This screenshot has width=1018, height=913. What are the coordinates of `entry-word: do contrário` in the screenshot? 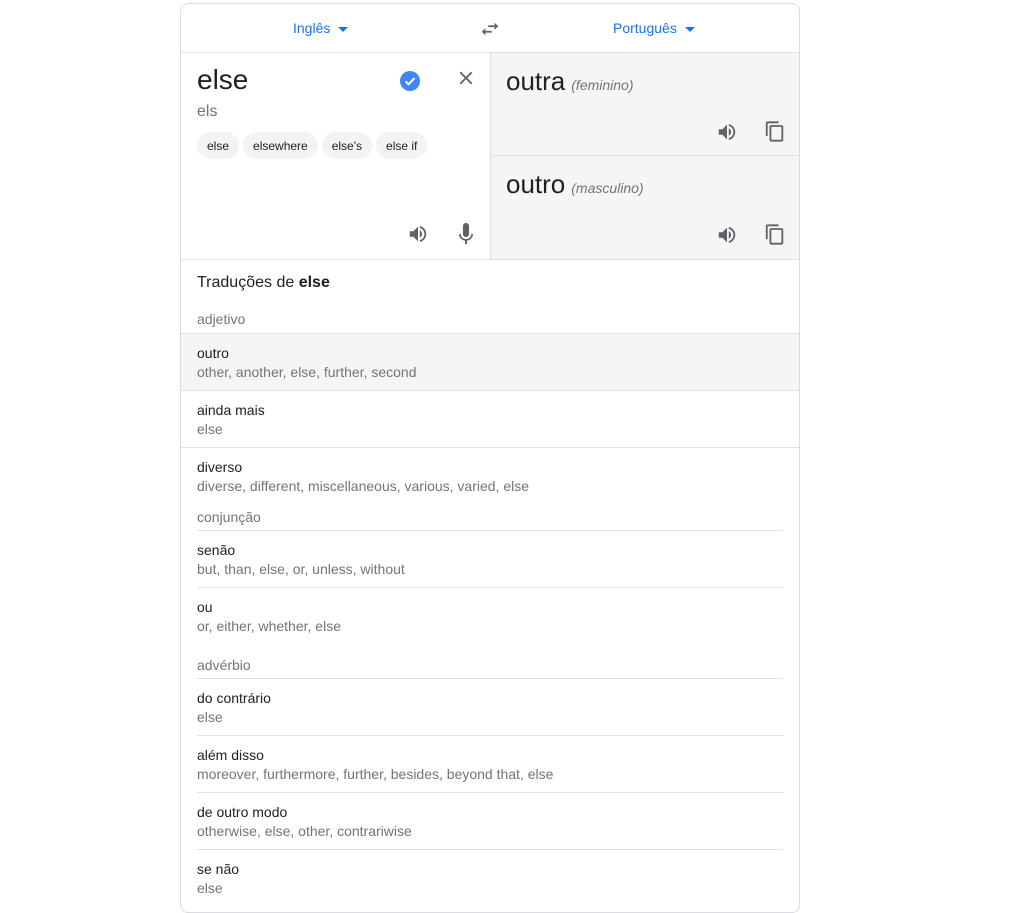 It's located at (234, 698).